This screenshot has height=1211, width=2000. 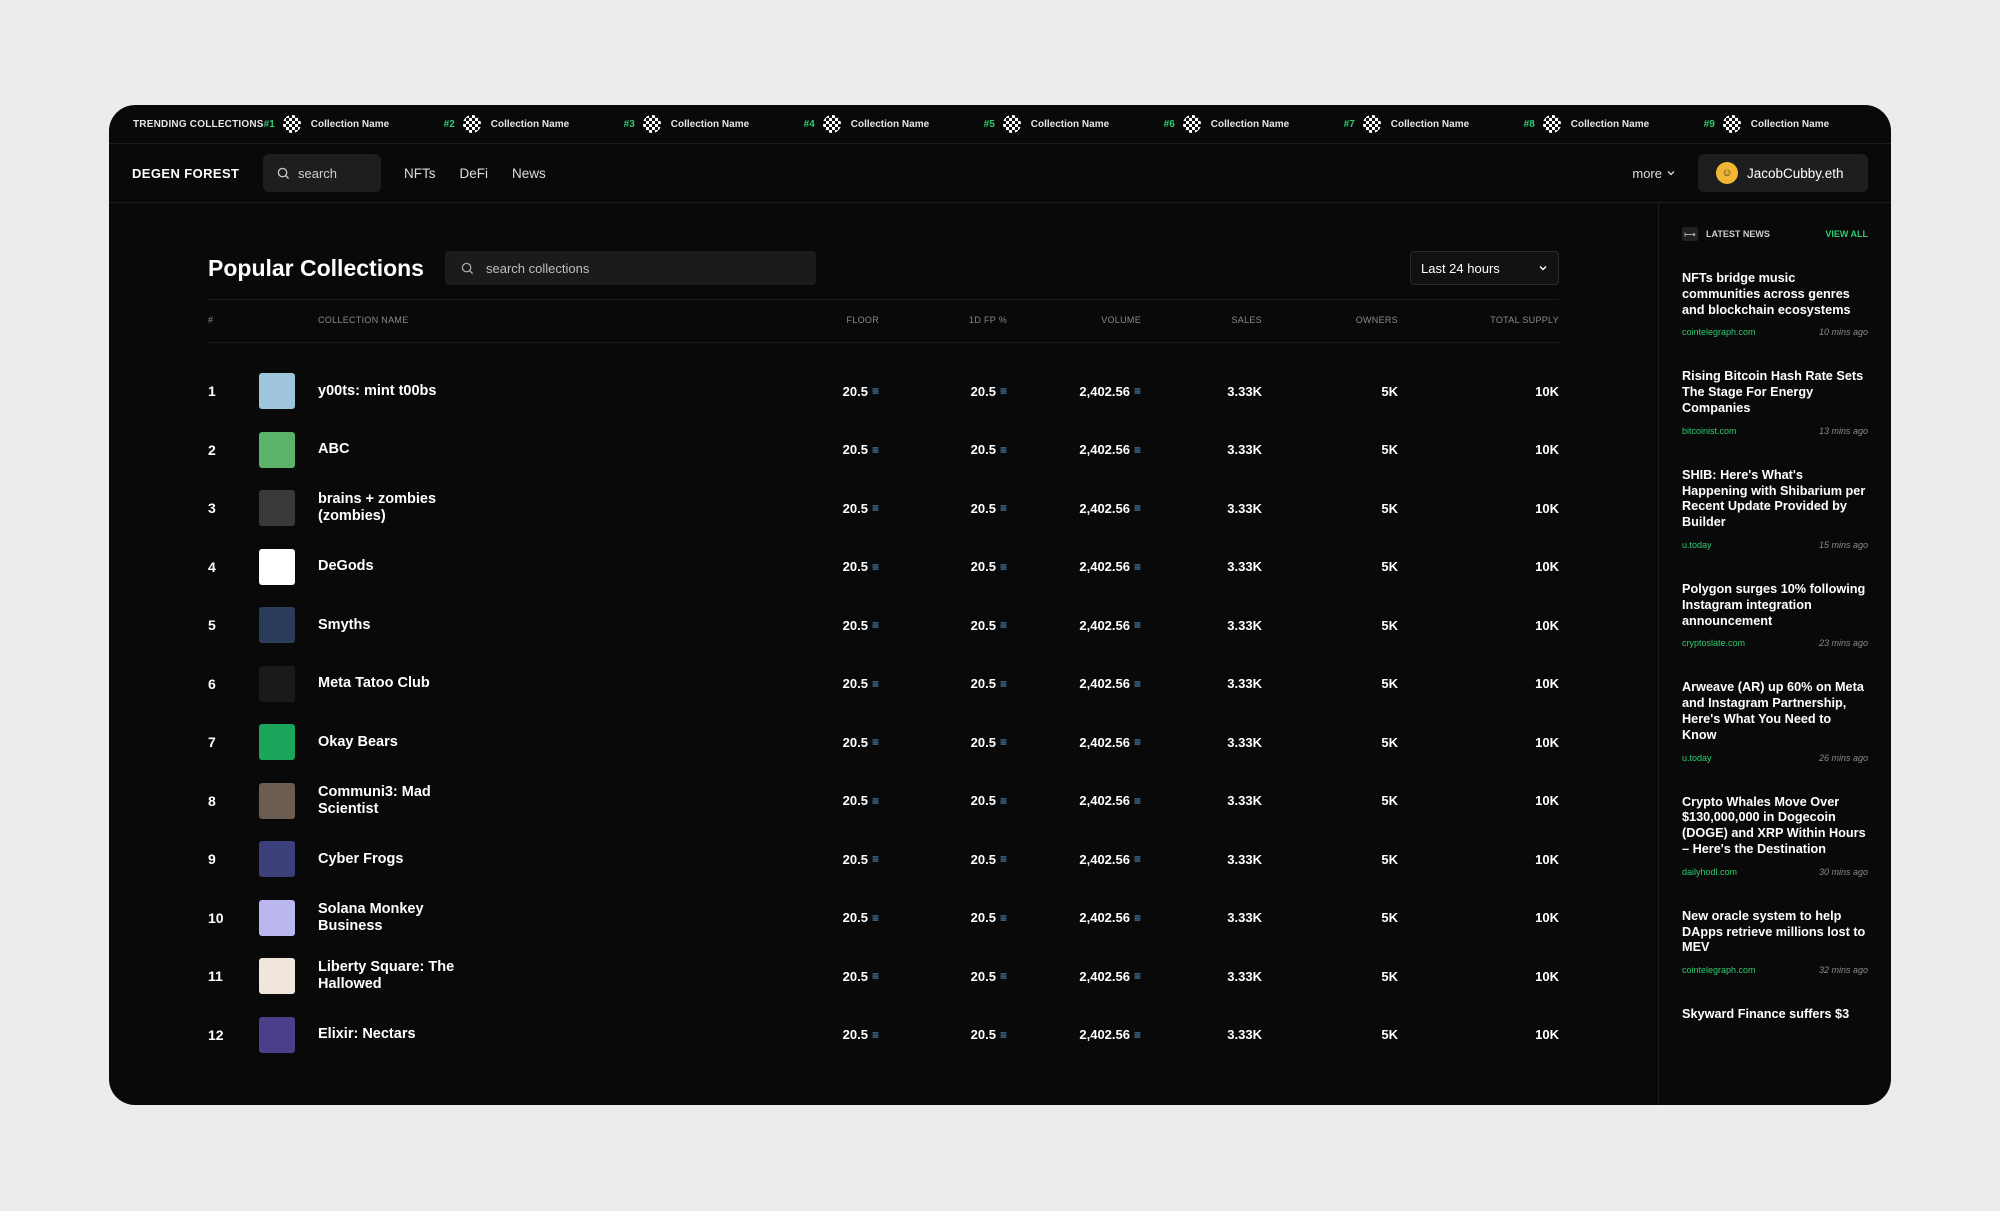 What do you see at coordinates (277, 976) in the screenshot?
I see `collection-thumbnail` at bounding box center [277, 976].